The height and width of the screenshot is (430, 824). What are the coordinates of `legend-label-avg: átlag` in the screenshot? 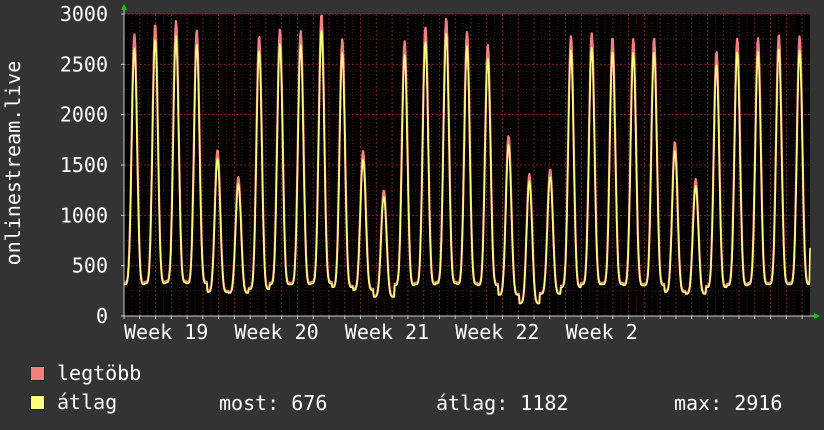 It's located at (87, 402).